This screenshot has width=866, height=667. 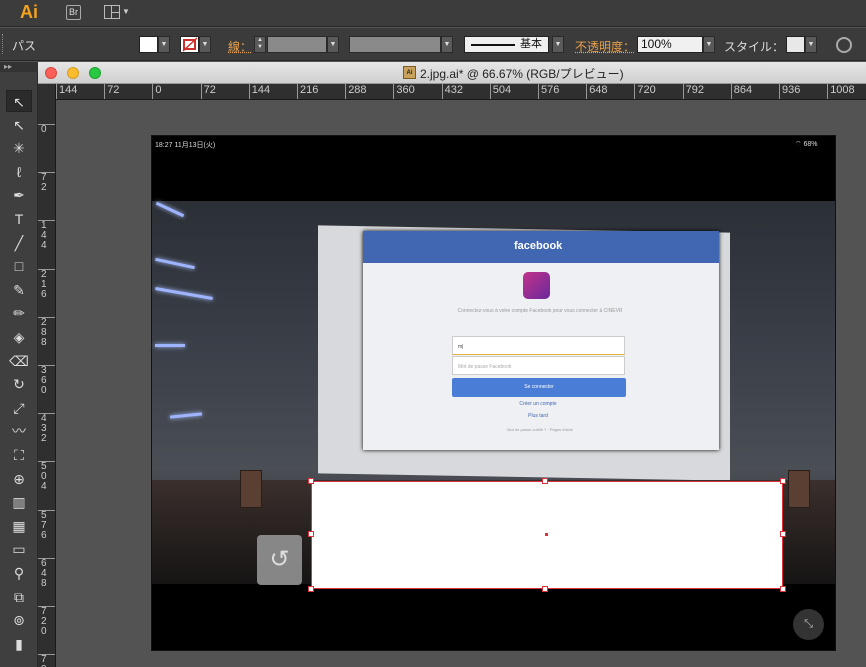 What do you see at coordinates (806, 144) in the screenshot?
I see `battery-indicator: ⌔ 68%` at bounding box center [806, 144].